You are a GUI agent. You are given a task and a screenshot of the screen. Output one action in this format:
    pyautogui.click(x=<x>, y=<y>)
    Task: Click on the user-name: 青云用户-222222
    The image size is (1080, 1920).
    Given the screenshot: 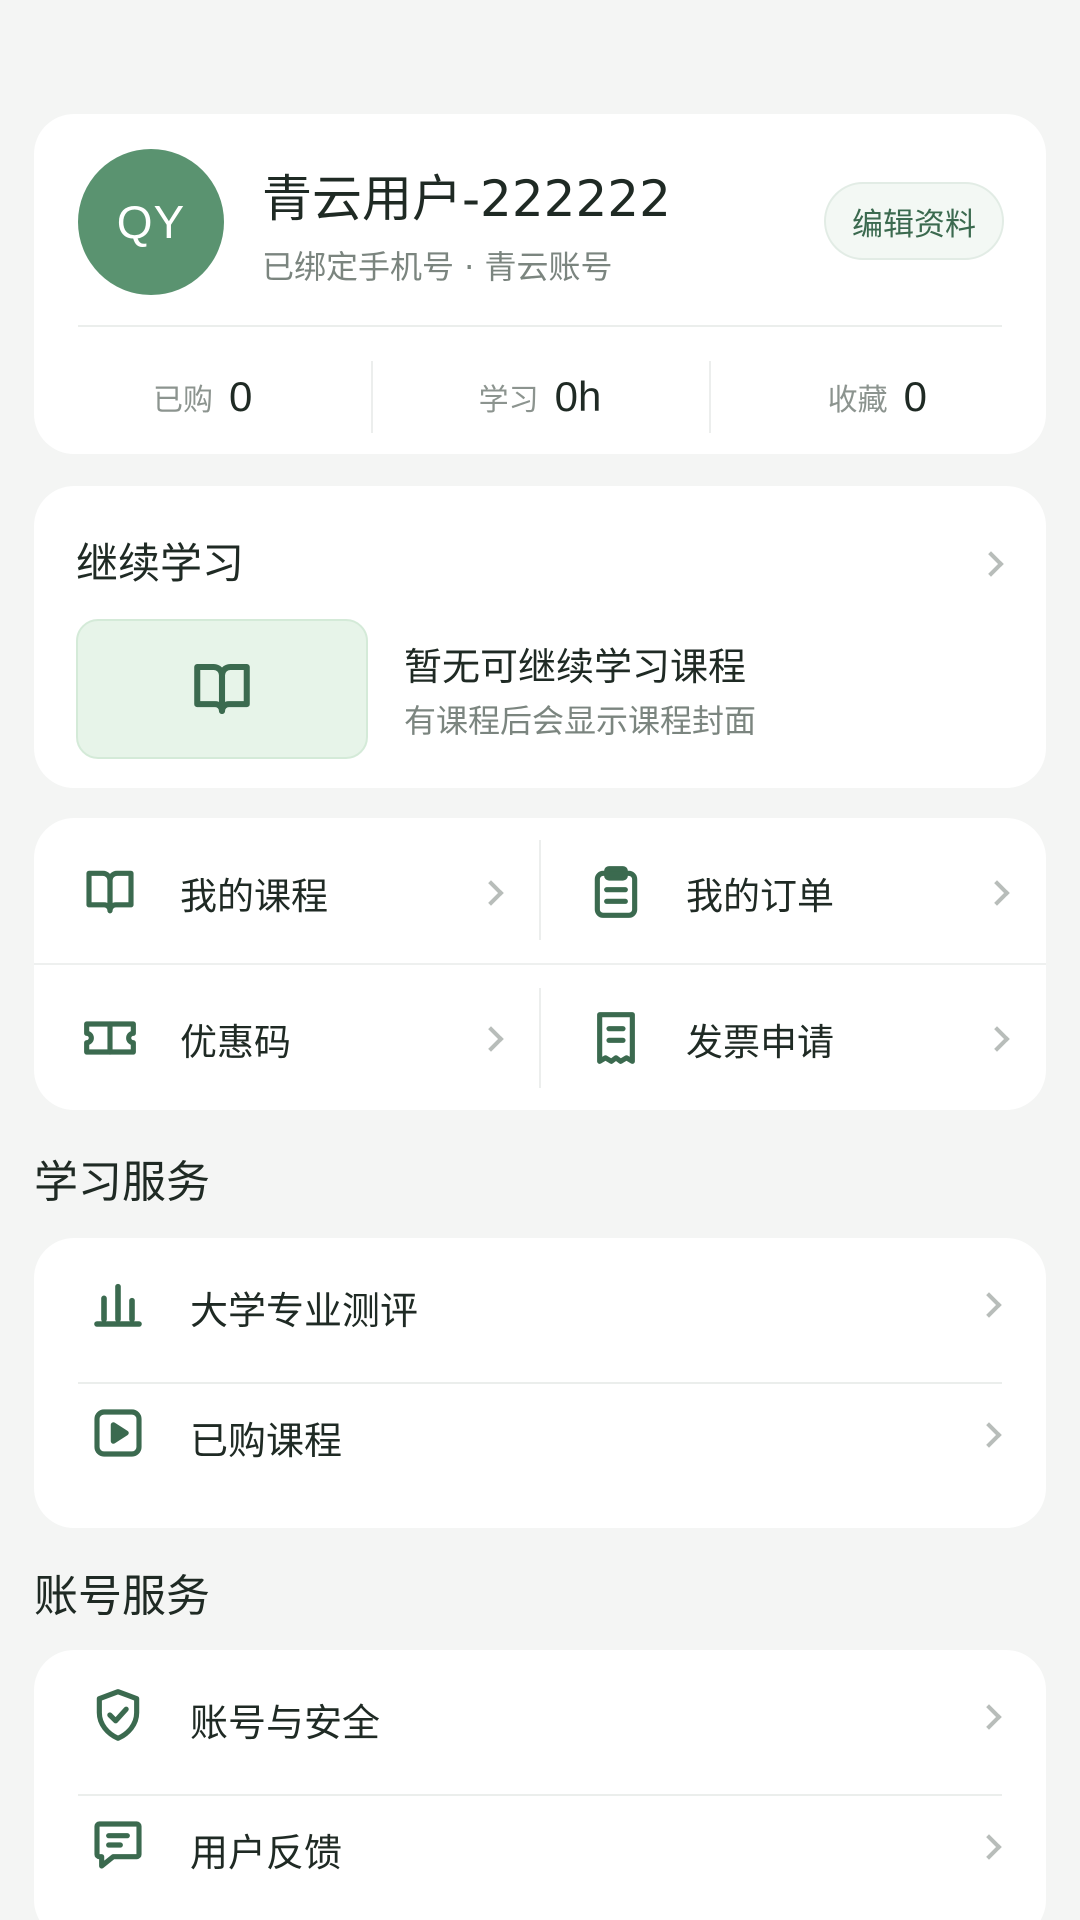 What is the action you would take?
    pyautogui.click(x=466, y=199)
    